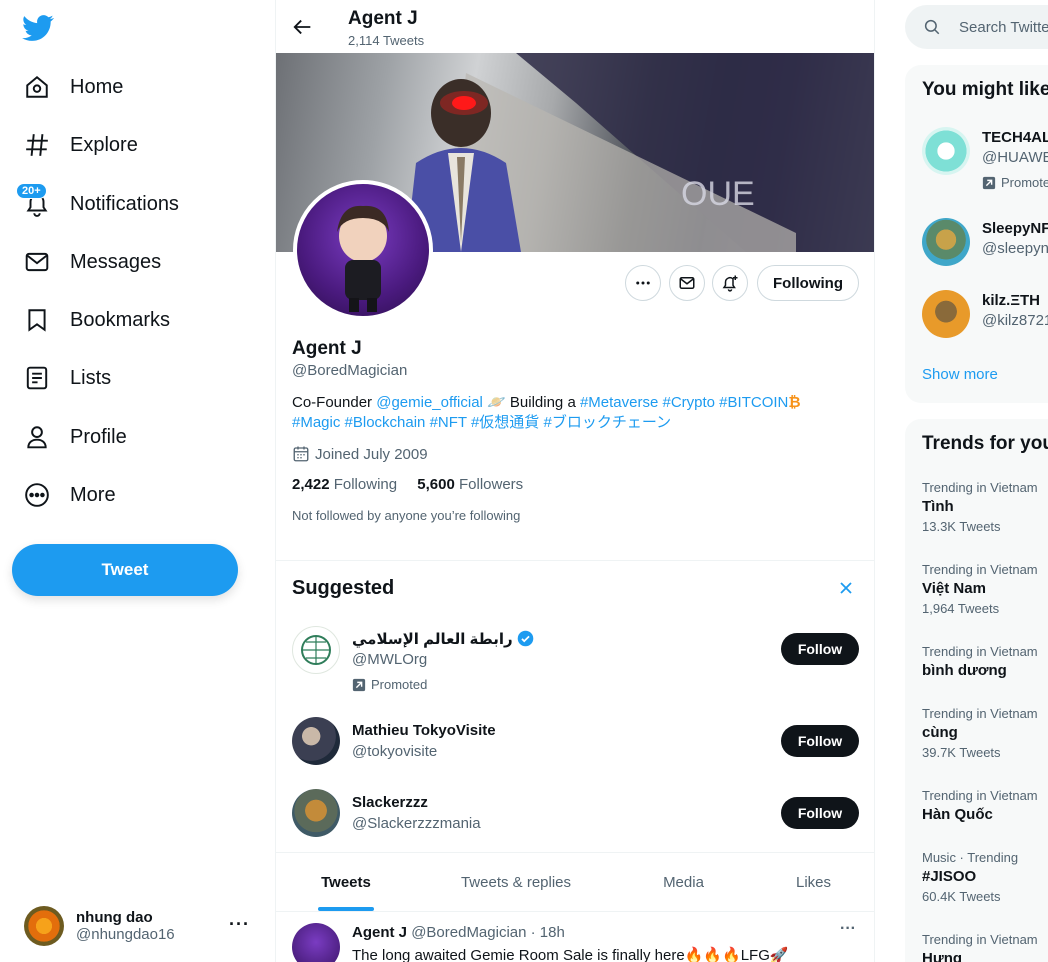 The height and width of the screenshot is (962, 1048). What do you see at coordinates (848, 929) in the screenshot?
I see `tweet-more-icon: ···` at bounding box center [848, 929].